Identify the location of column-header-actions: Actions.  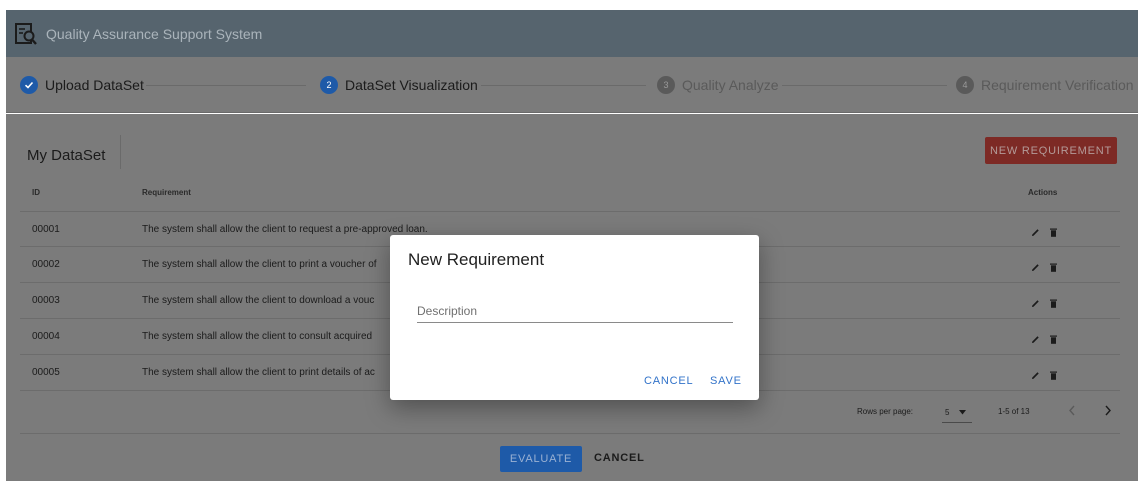
(1043, 192).